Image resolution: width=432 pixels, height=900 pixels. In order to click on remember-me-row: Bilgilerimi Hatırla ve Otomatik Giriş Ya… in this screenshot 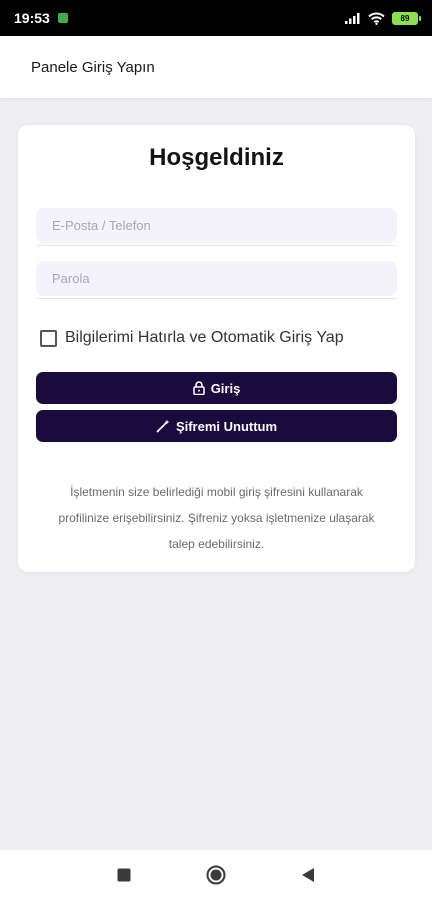, I will do `click(192, 338)`.